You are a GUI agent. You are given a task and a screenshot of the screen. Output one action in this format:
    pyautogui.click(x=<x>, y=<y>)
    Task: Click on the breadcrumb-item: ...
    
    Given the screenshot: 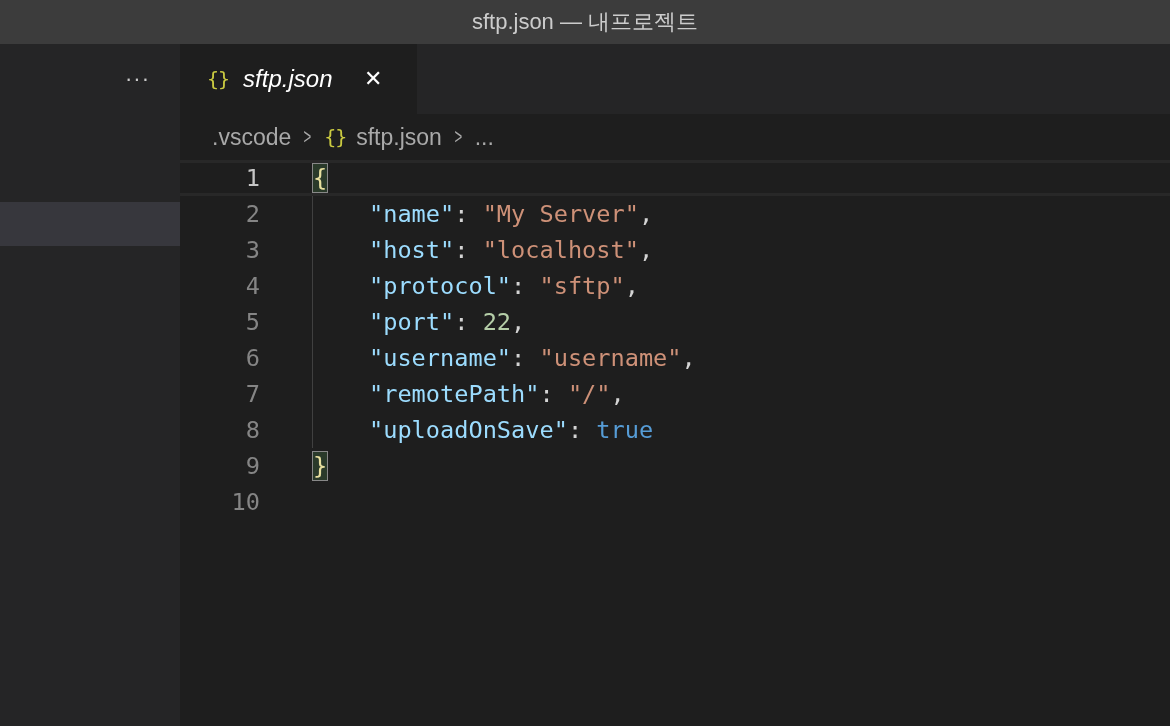 What is the action you would take?
    pyautogui.click(x=484, y=137)
    